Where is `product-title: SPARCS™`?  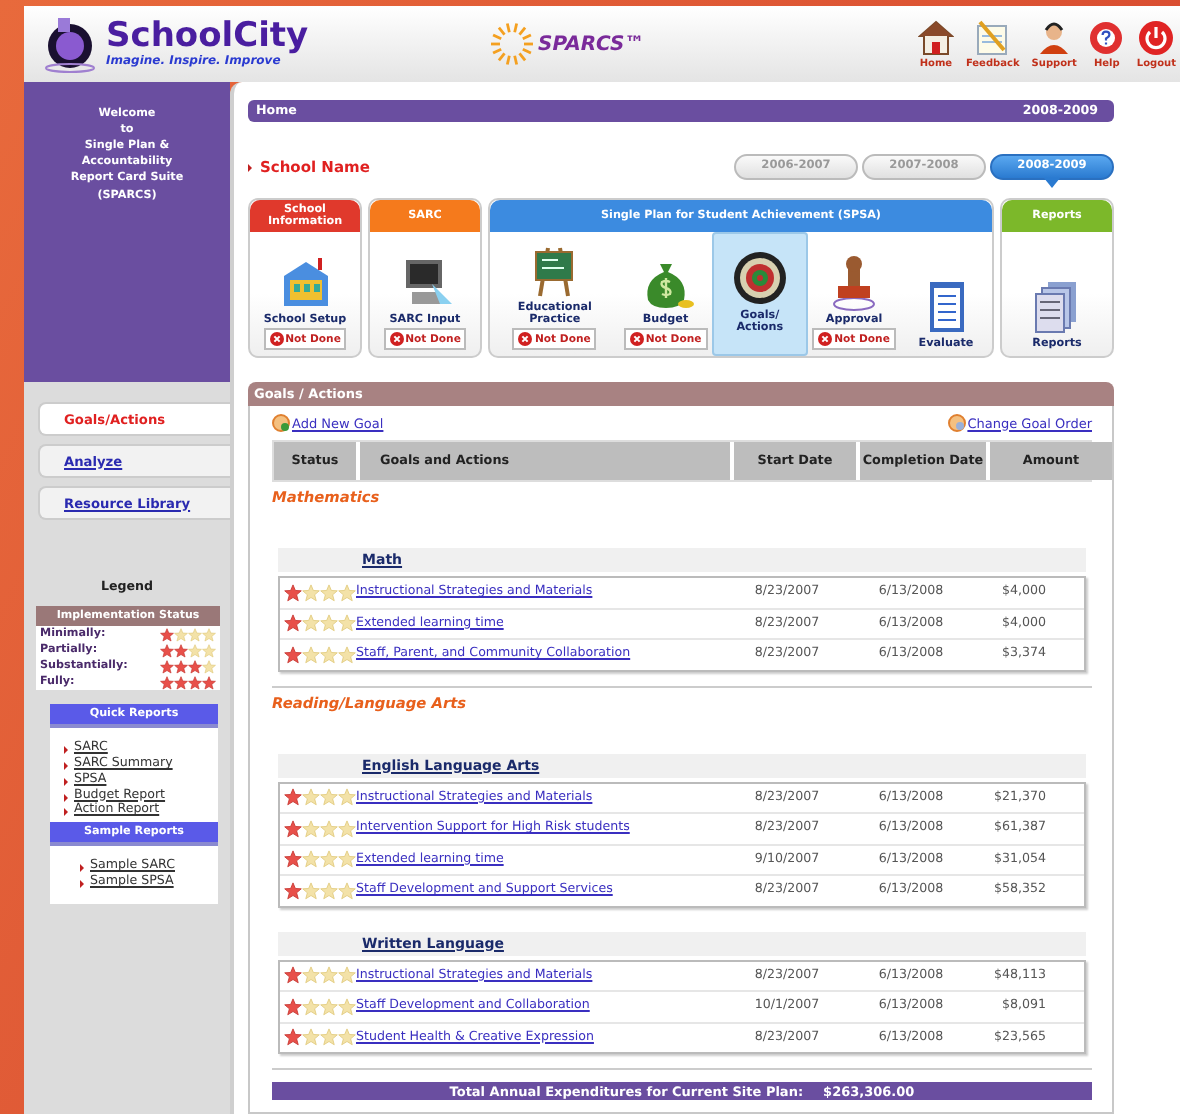
product-title: SPARCS™ is located at coordinates (591, 44).